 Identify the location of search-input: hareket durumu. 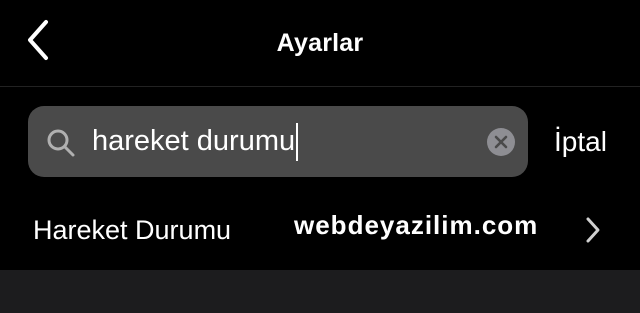
(195, 141).